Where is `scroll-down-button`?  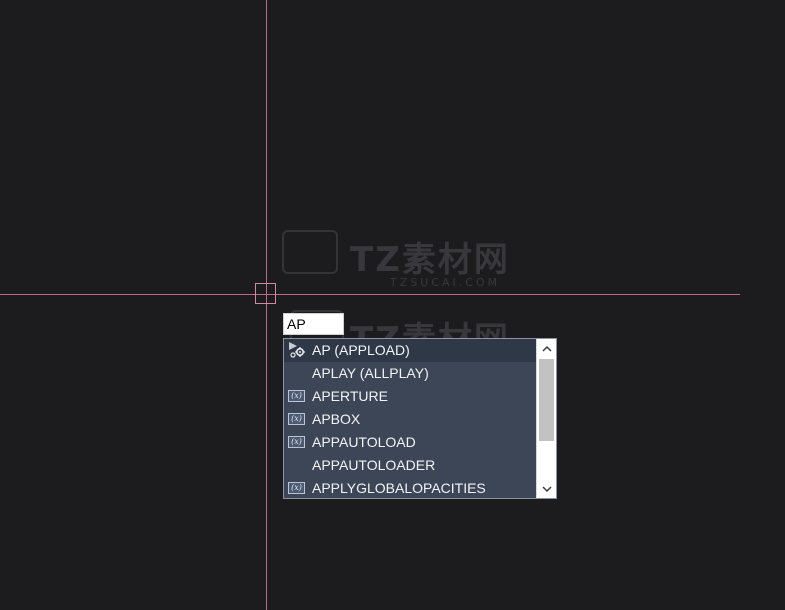 scroll-down-button is located at coordinates (546, 489).